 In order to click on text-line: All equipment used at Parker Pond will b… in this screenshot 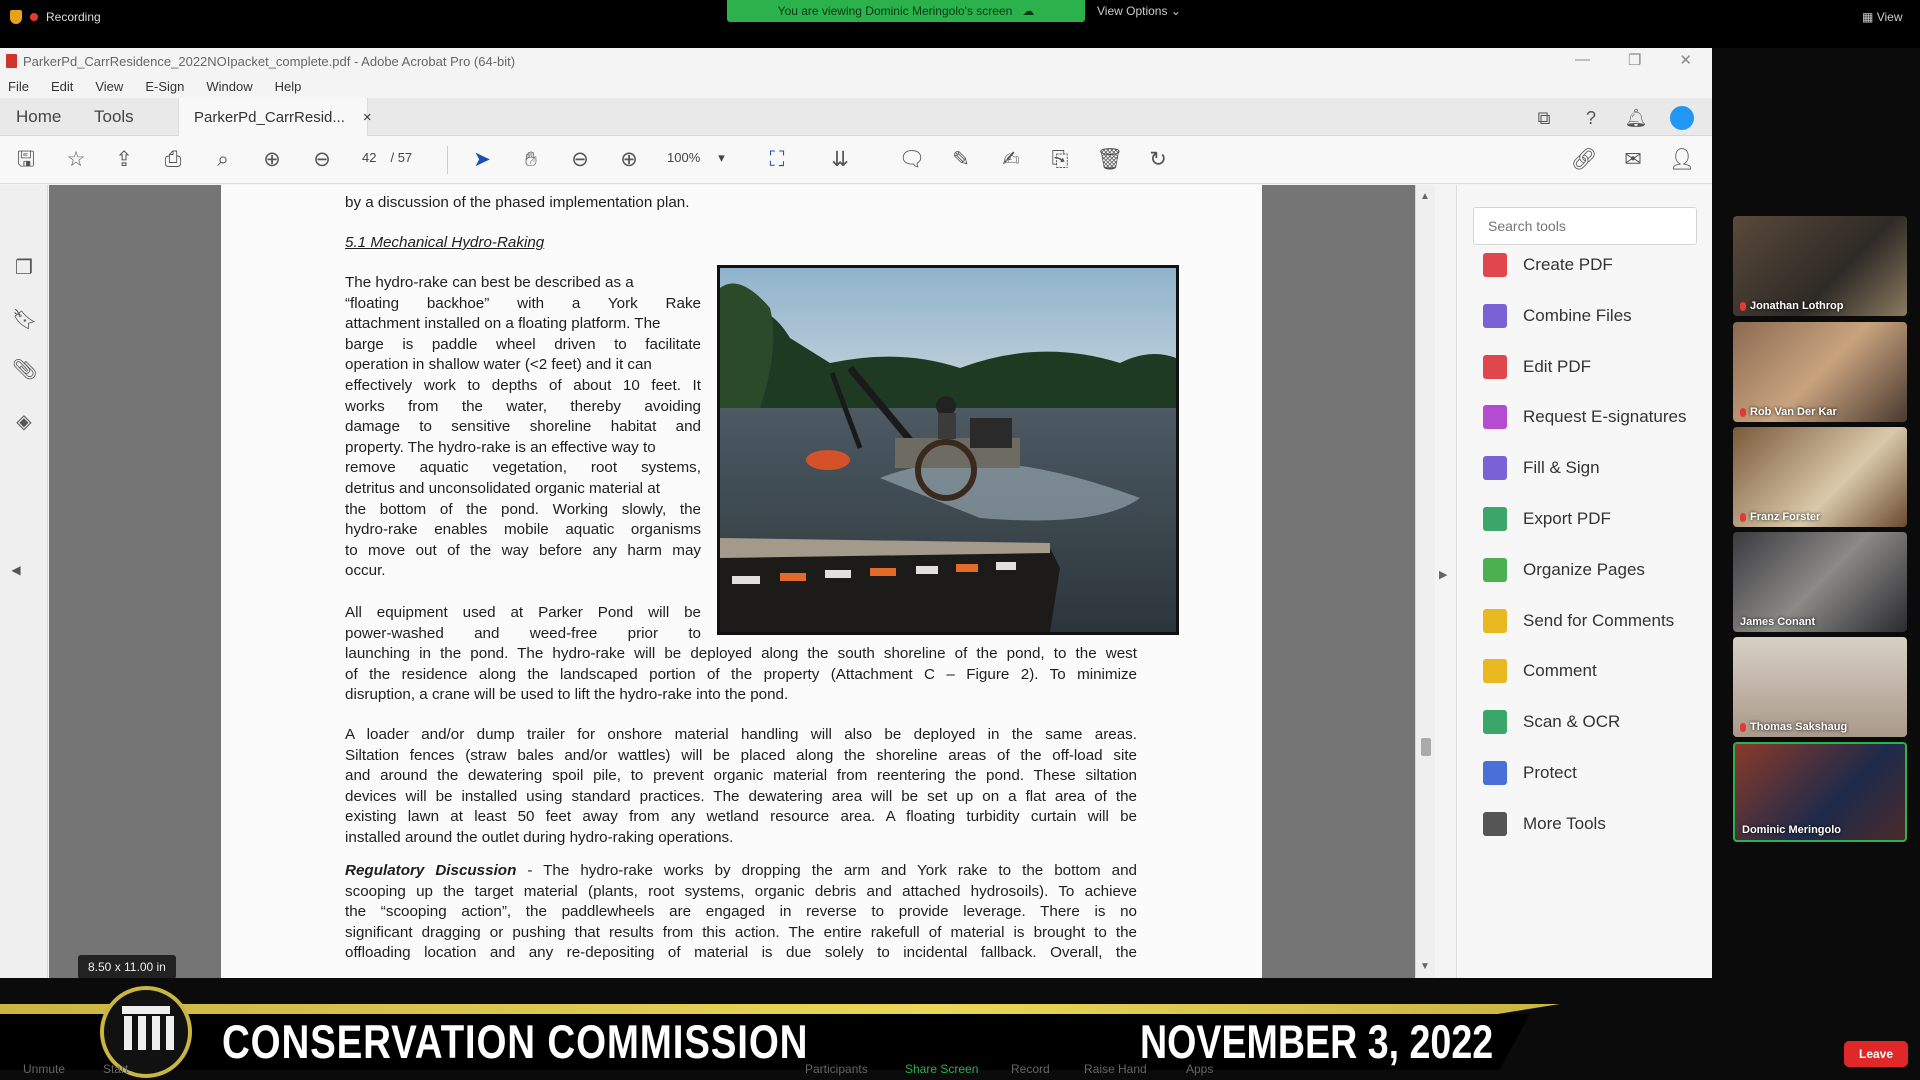, I will do `click(523, 612)`.